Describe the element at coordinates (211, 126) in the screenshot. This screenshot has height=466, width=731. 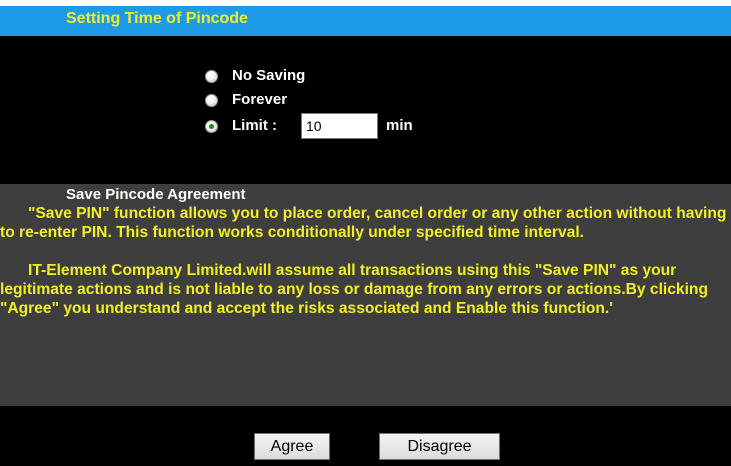
I see `radio-limit` at that location.